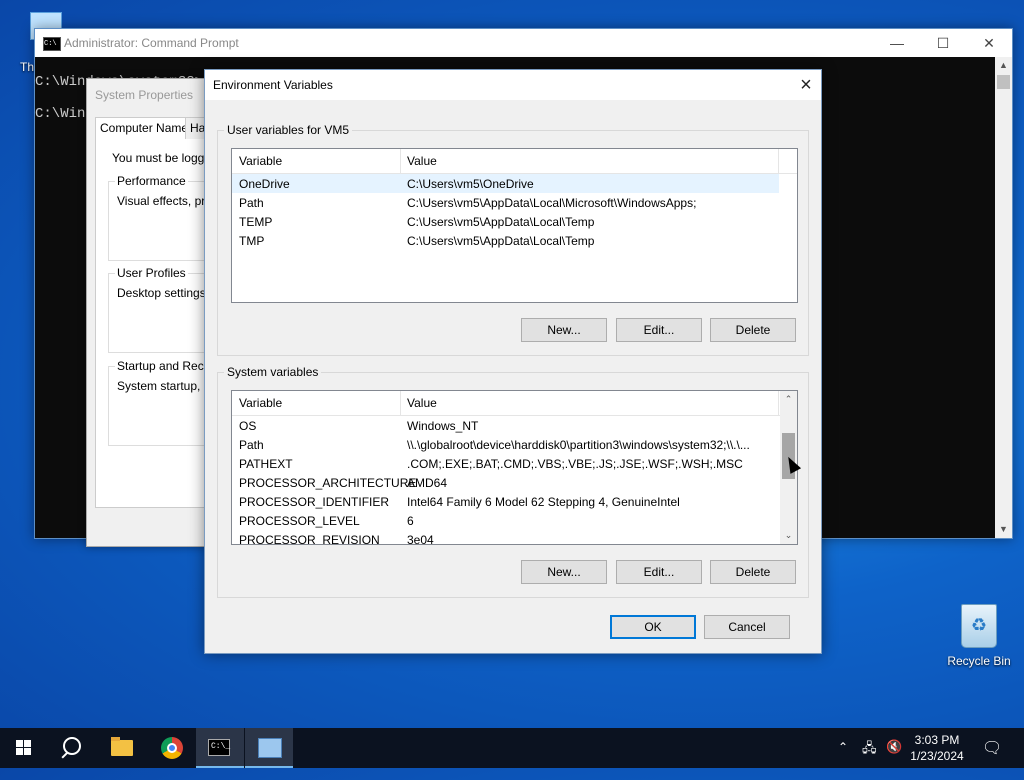  I want to click on chrome-button, so click(172, 748).